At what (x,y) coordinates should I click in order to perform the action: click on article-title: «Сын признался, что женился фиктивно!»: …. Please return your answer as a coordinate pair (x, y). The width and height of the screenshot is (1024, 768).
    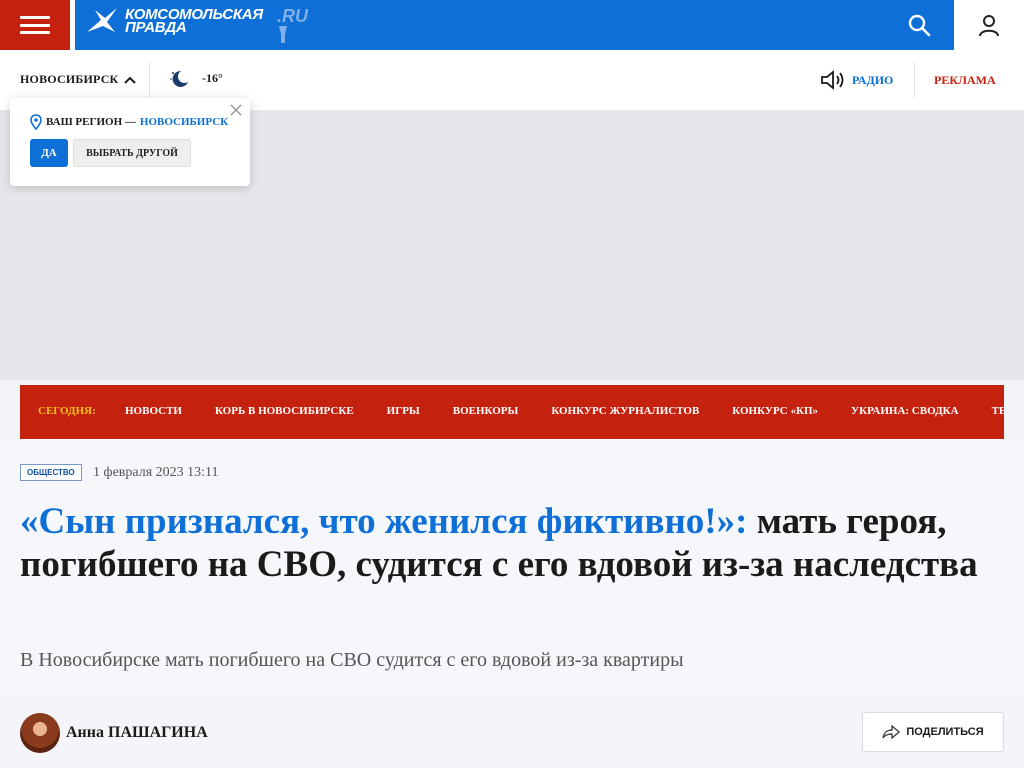
    Looking at the image, I should click on (512, 543).